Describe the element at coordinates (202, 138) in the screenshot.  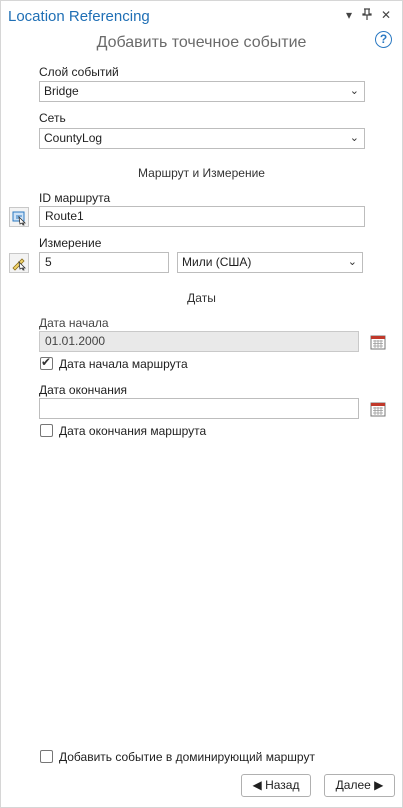
I see `network-select: CountyLog ⌄` at that location.